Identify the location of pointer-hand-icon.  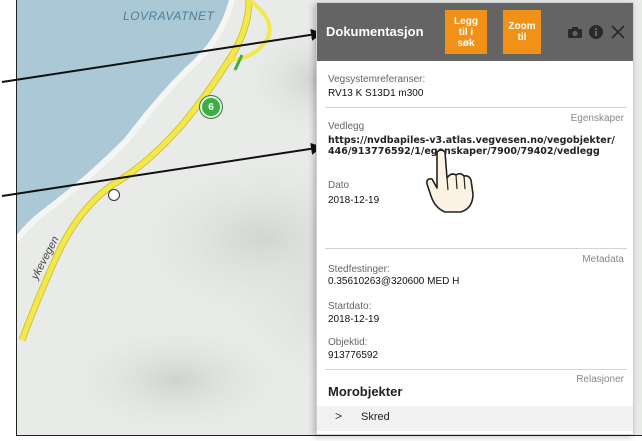
(450, 181).